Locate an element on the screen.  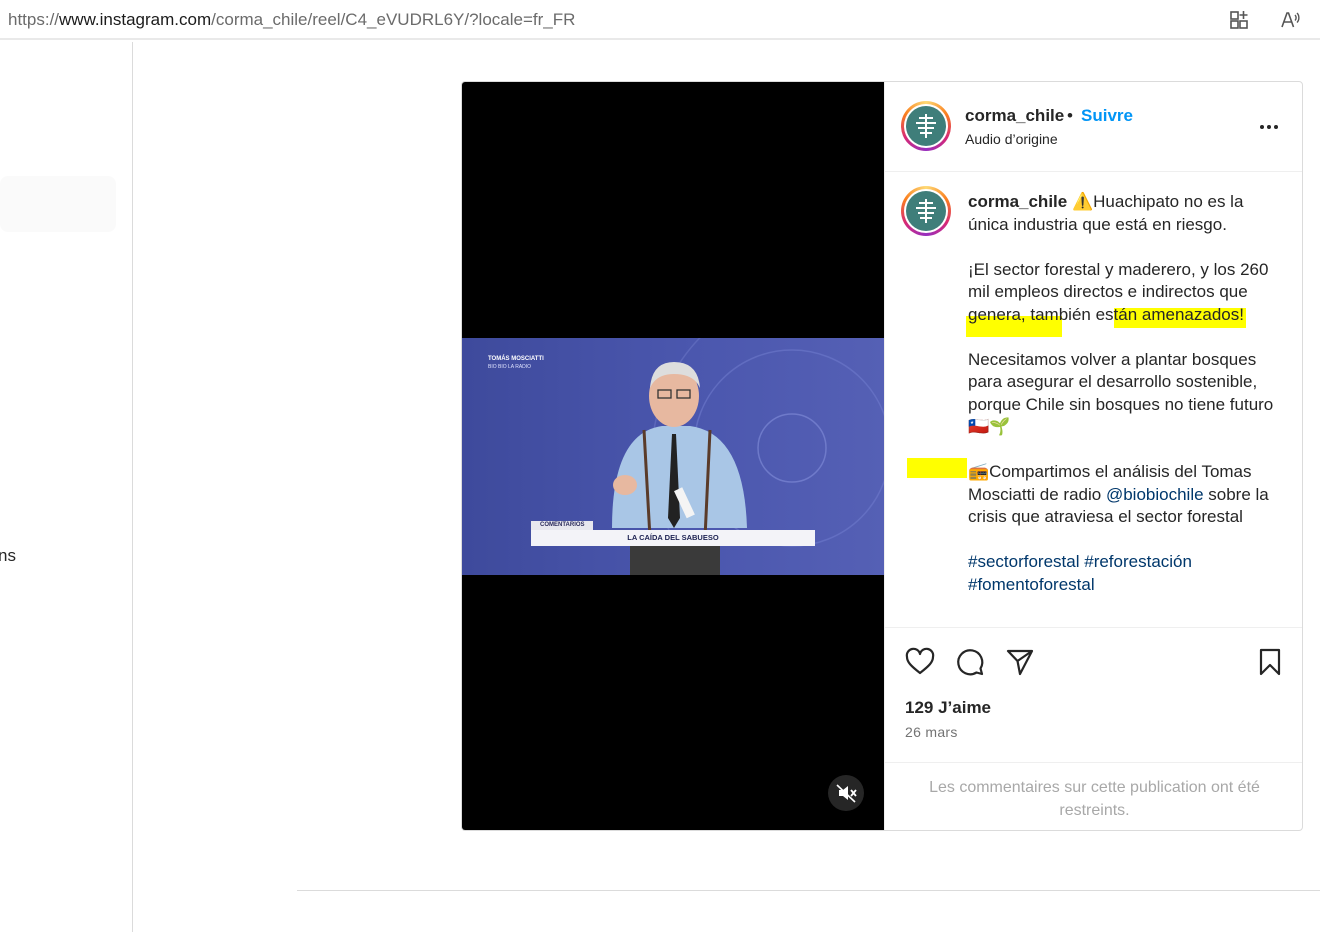
banner-tag: COMENTARIOS is located at coordinates (562, 525).